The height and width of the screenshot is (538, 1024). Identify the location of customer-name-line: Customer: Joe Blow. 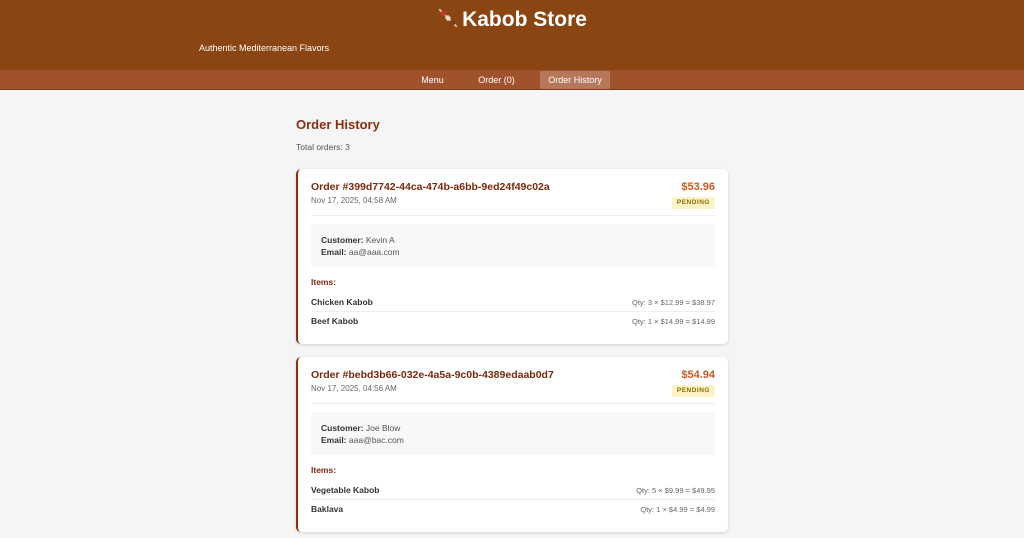
(360, 428).